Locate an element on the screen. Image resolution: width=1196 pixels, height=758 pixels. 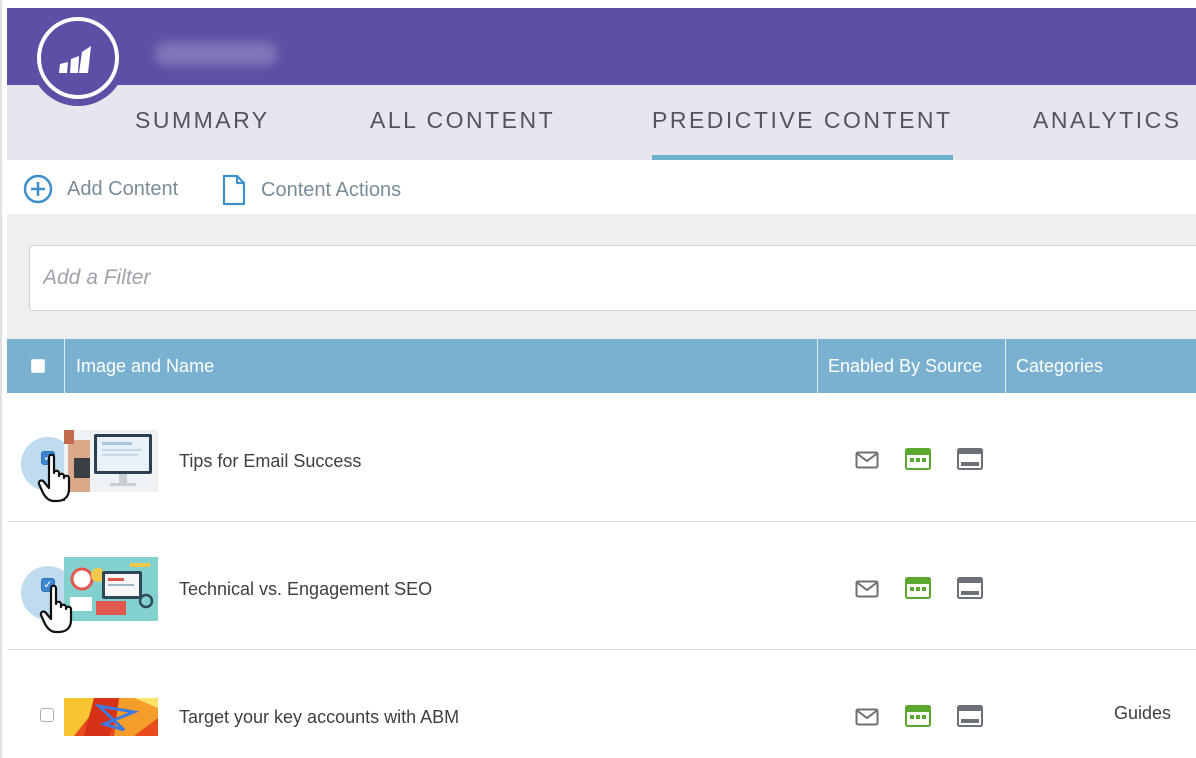
content-actions-label: Content Actions is located at coordinates (331, 189).